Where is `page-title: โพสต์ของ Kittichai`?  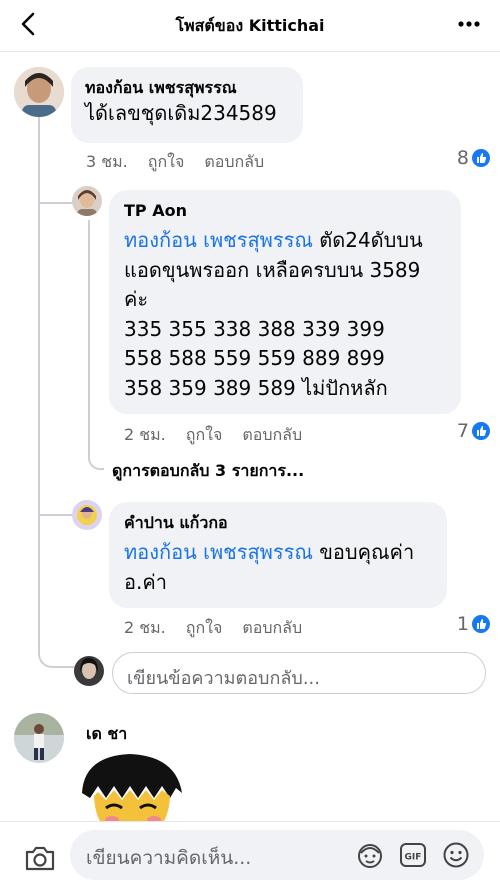 page-title: โพสต์ของ Kittichai is located at coordinates (250, 25).